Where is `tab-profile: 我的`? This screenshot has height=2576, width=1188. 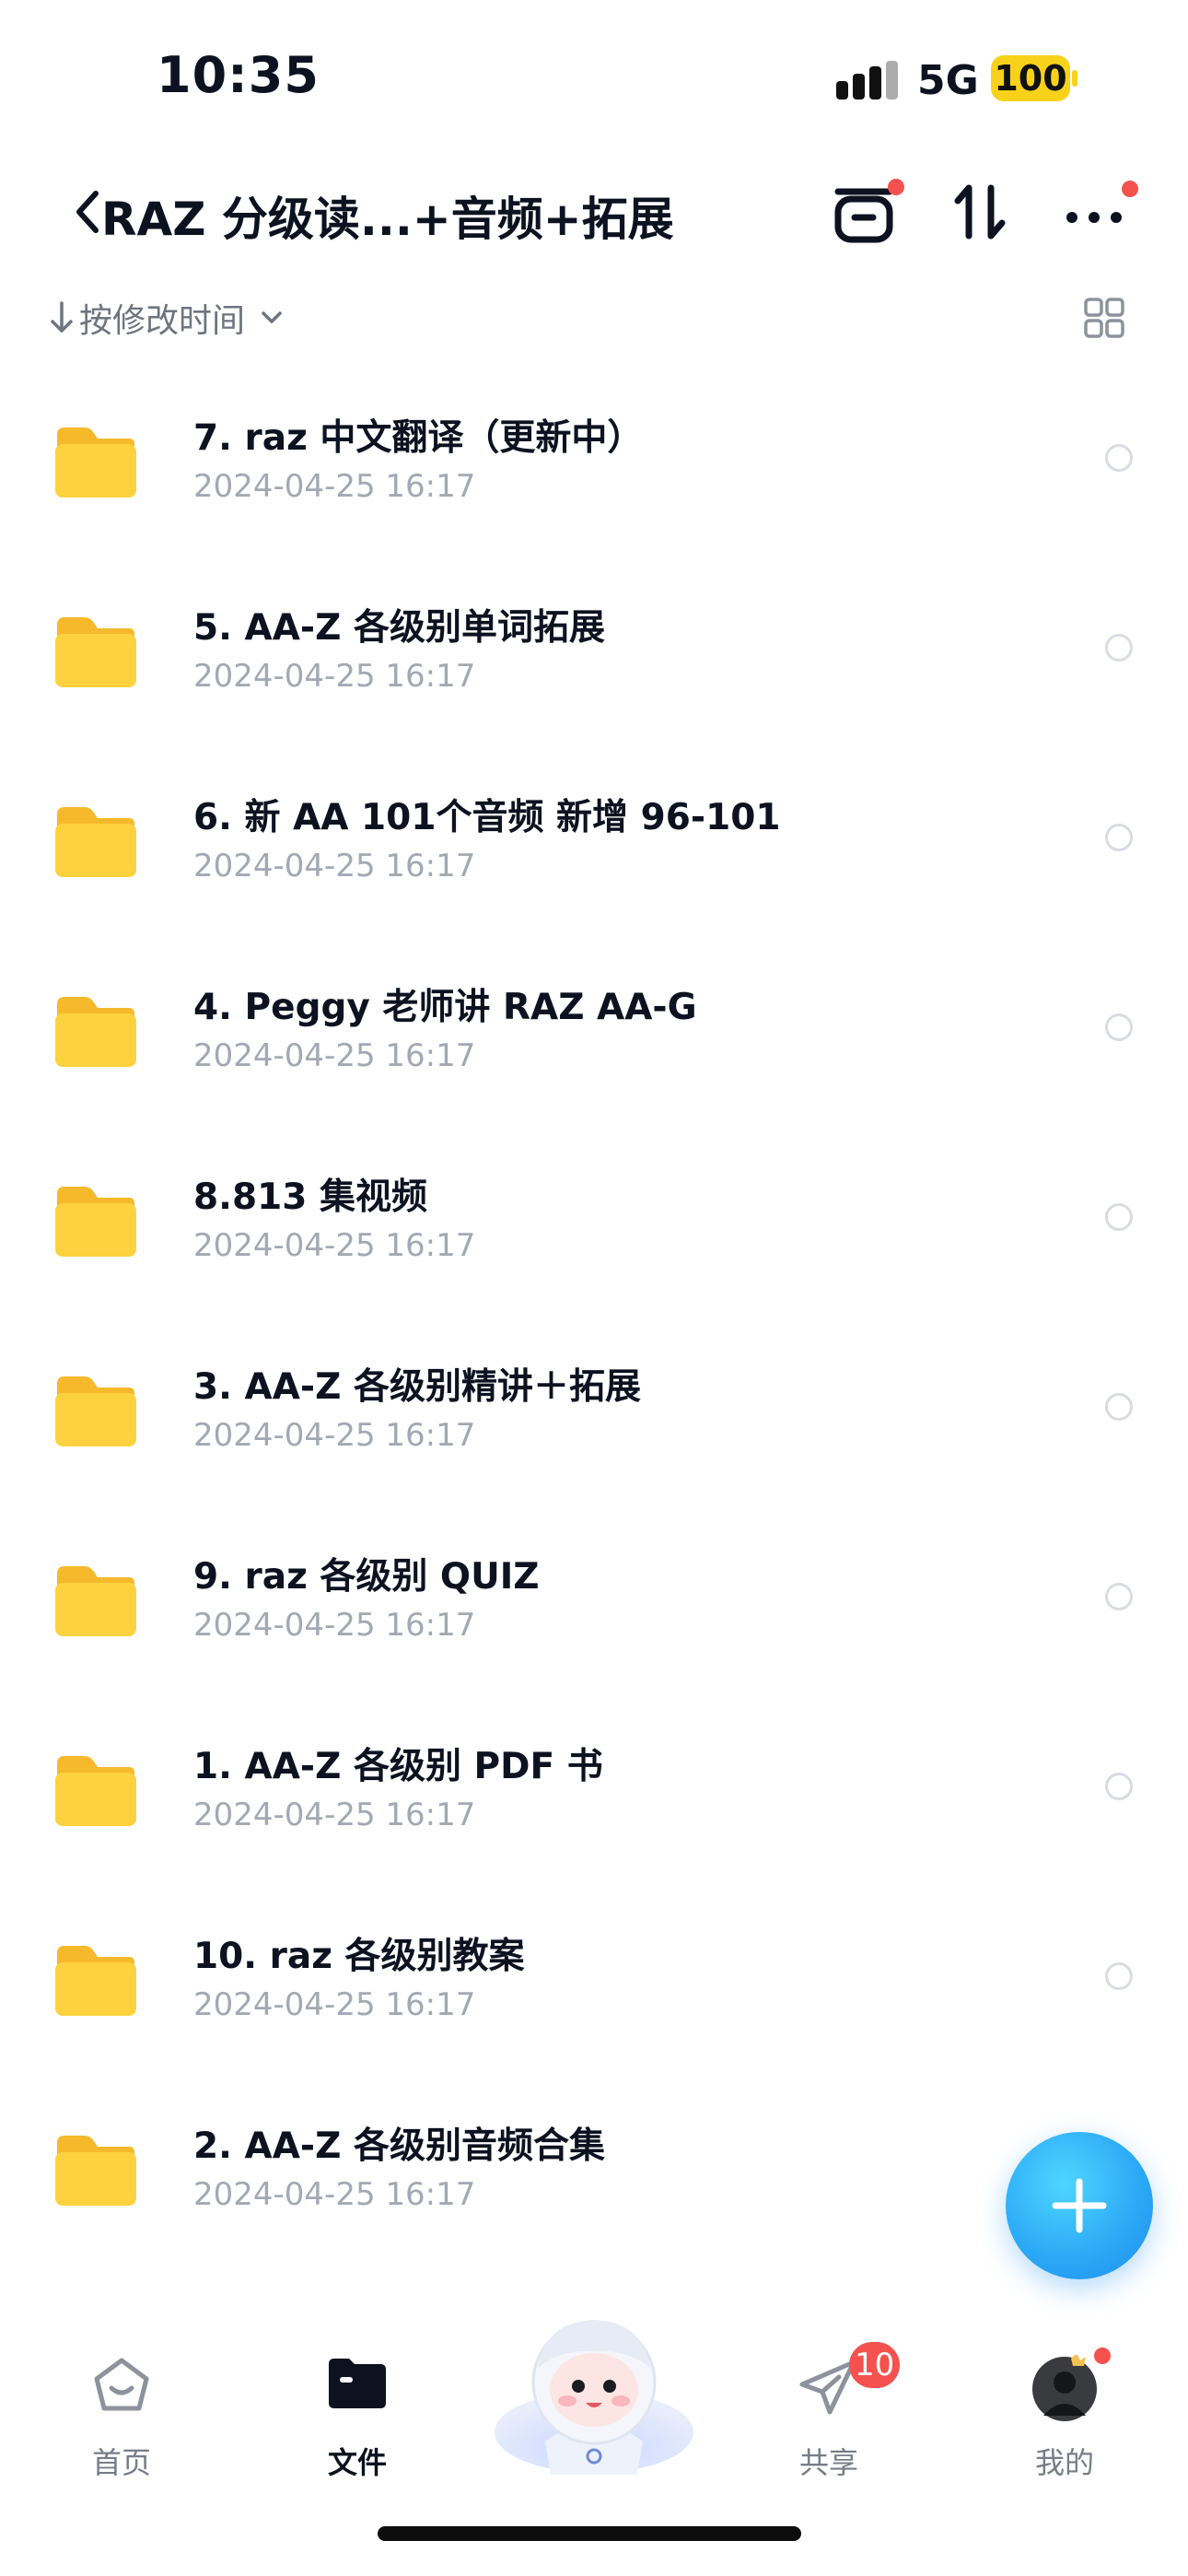 tab-profile: 我的 is located at coordinates (1064, 2378).